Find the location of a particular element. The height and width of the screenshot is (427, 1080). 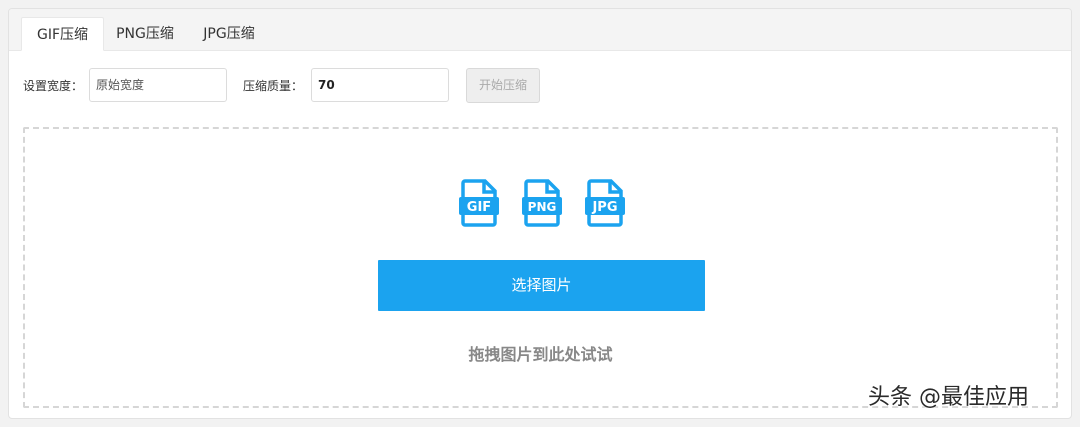

quality-input is located at coordinates (380, 85).